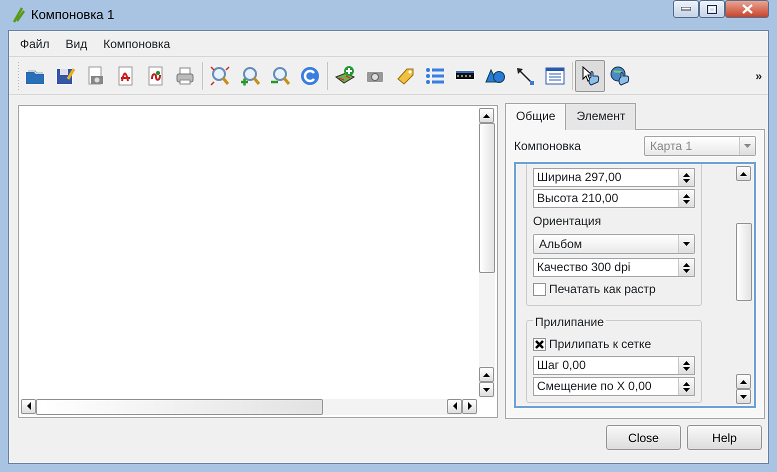 The width and height of the screenshot is (777, 472). What do you see at coordinates (555, 75) in the screenshot?
I see `table-icon` at bounding box center [555, 75].